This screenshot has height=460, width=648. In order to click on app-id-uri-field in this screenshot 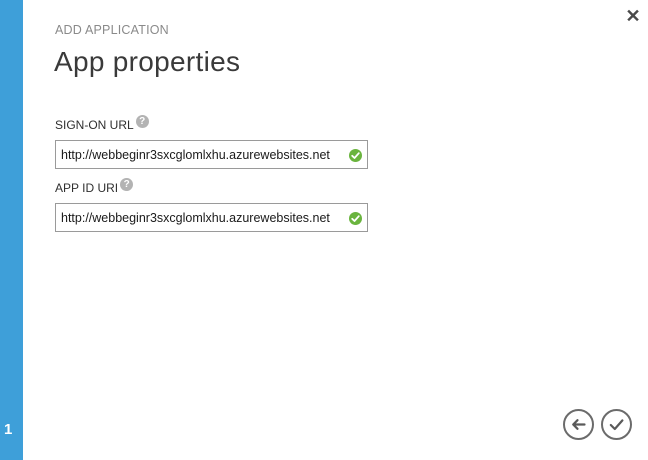, I will do `click(211, 217)`.